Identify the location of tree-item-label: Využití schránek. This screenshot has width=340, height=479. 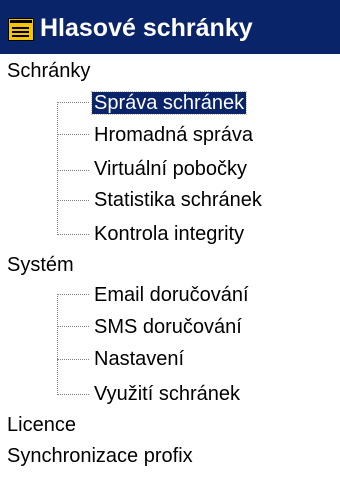
(167, 394).